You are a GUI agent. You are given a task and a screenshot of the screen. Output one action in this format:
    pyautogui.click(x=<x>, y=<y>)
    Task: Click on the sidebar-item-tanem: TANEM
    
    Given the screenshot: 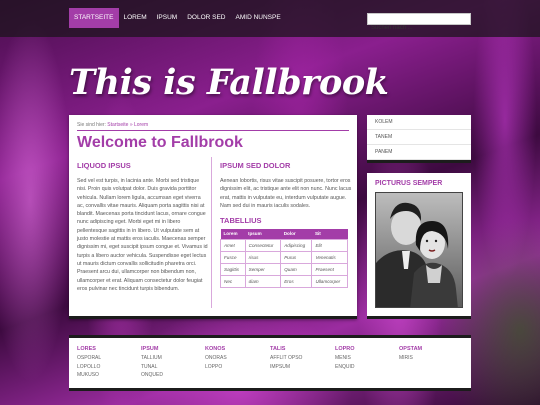 What is the action you would take?
    pyautogui.click(x=419, y=137)
    